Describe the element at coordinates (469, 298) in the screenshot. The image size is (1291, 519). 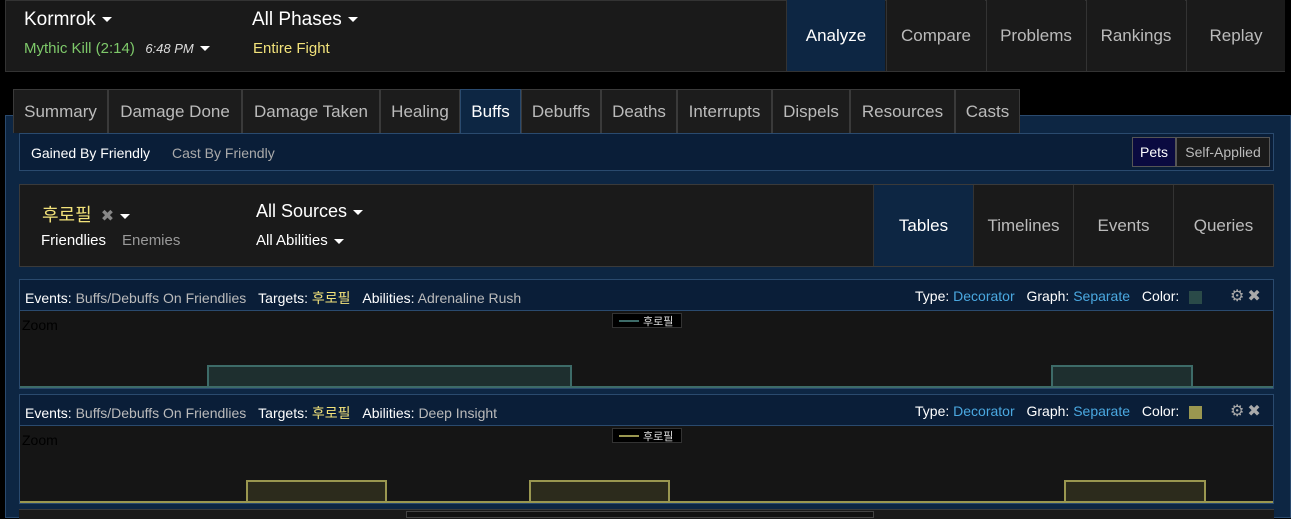
I see `abilities-value: Adrenaline Rush` at that location.